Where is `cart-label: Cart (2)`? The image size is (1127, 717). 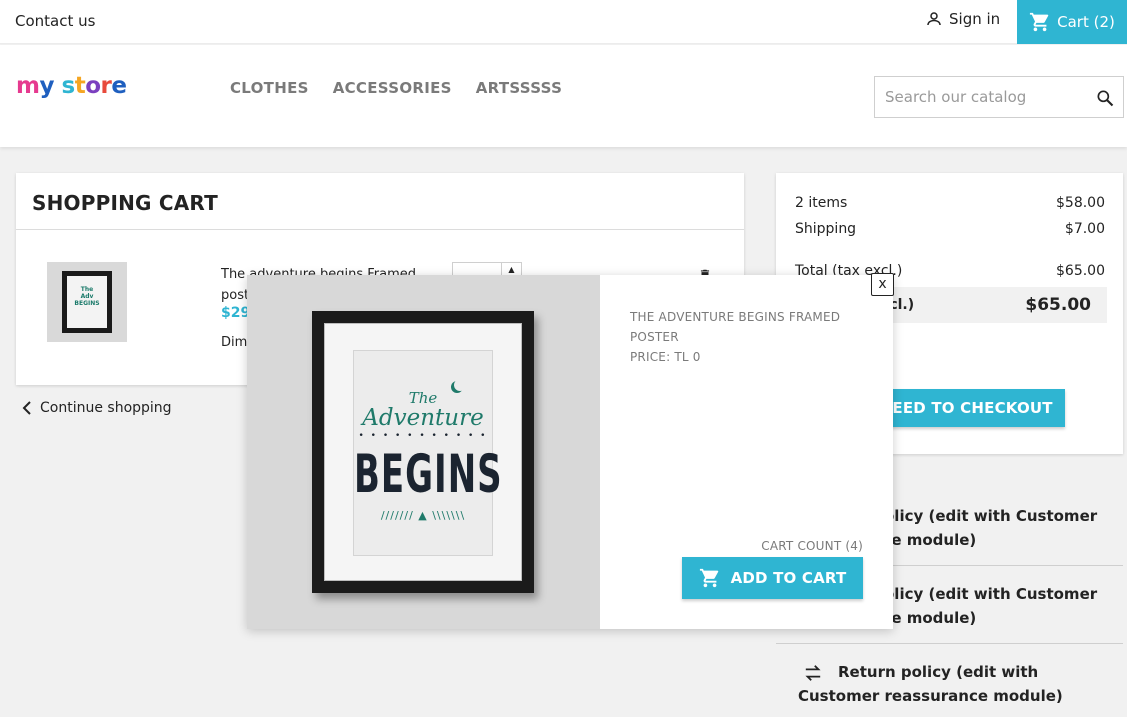
cart-label: Cart (2) is located at coordinates (1086, 22).